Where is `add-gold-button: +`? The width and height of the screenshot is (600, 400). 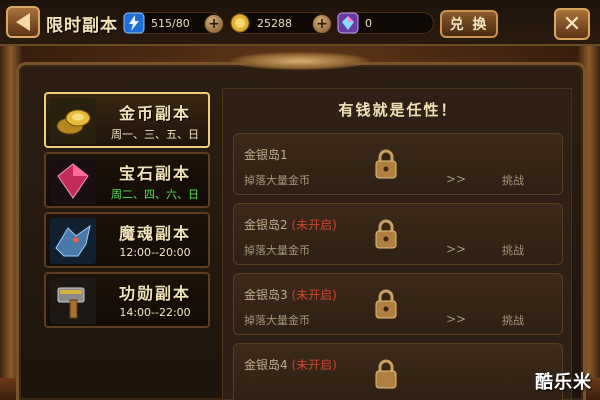 add-gold-button: + is located at coordinates (322, 24).